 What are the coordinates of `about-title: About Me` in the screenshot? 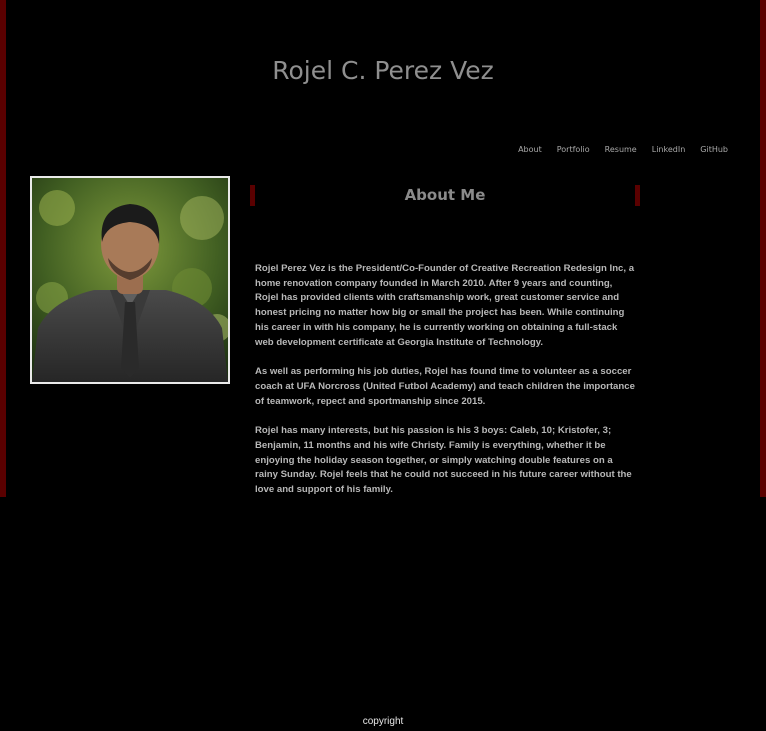 It's located at (445, 195).